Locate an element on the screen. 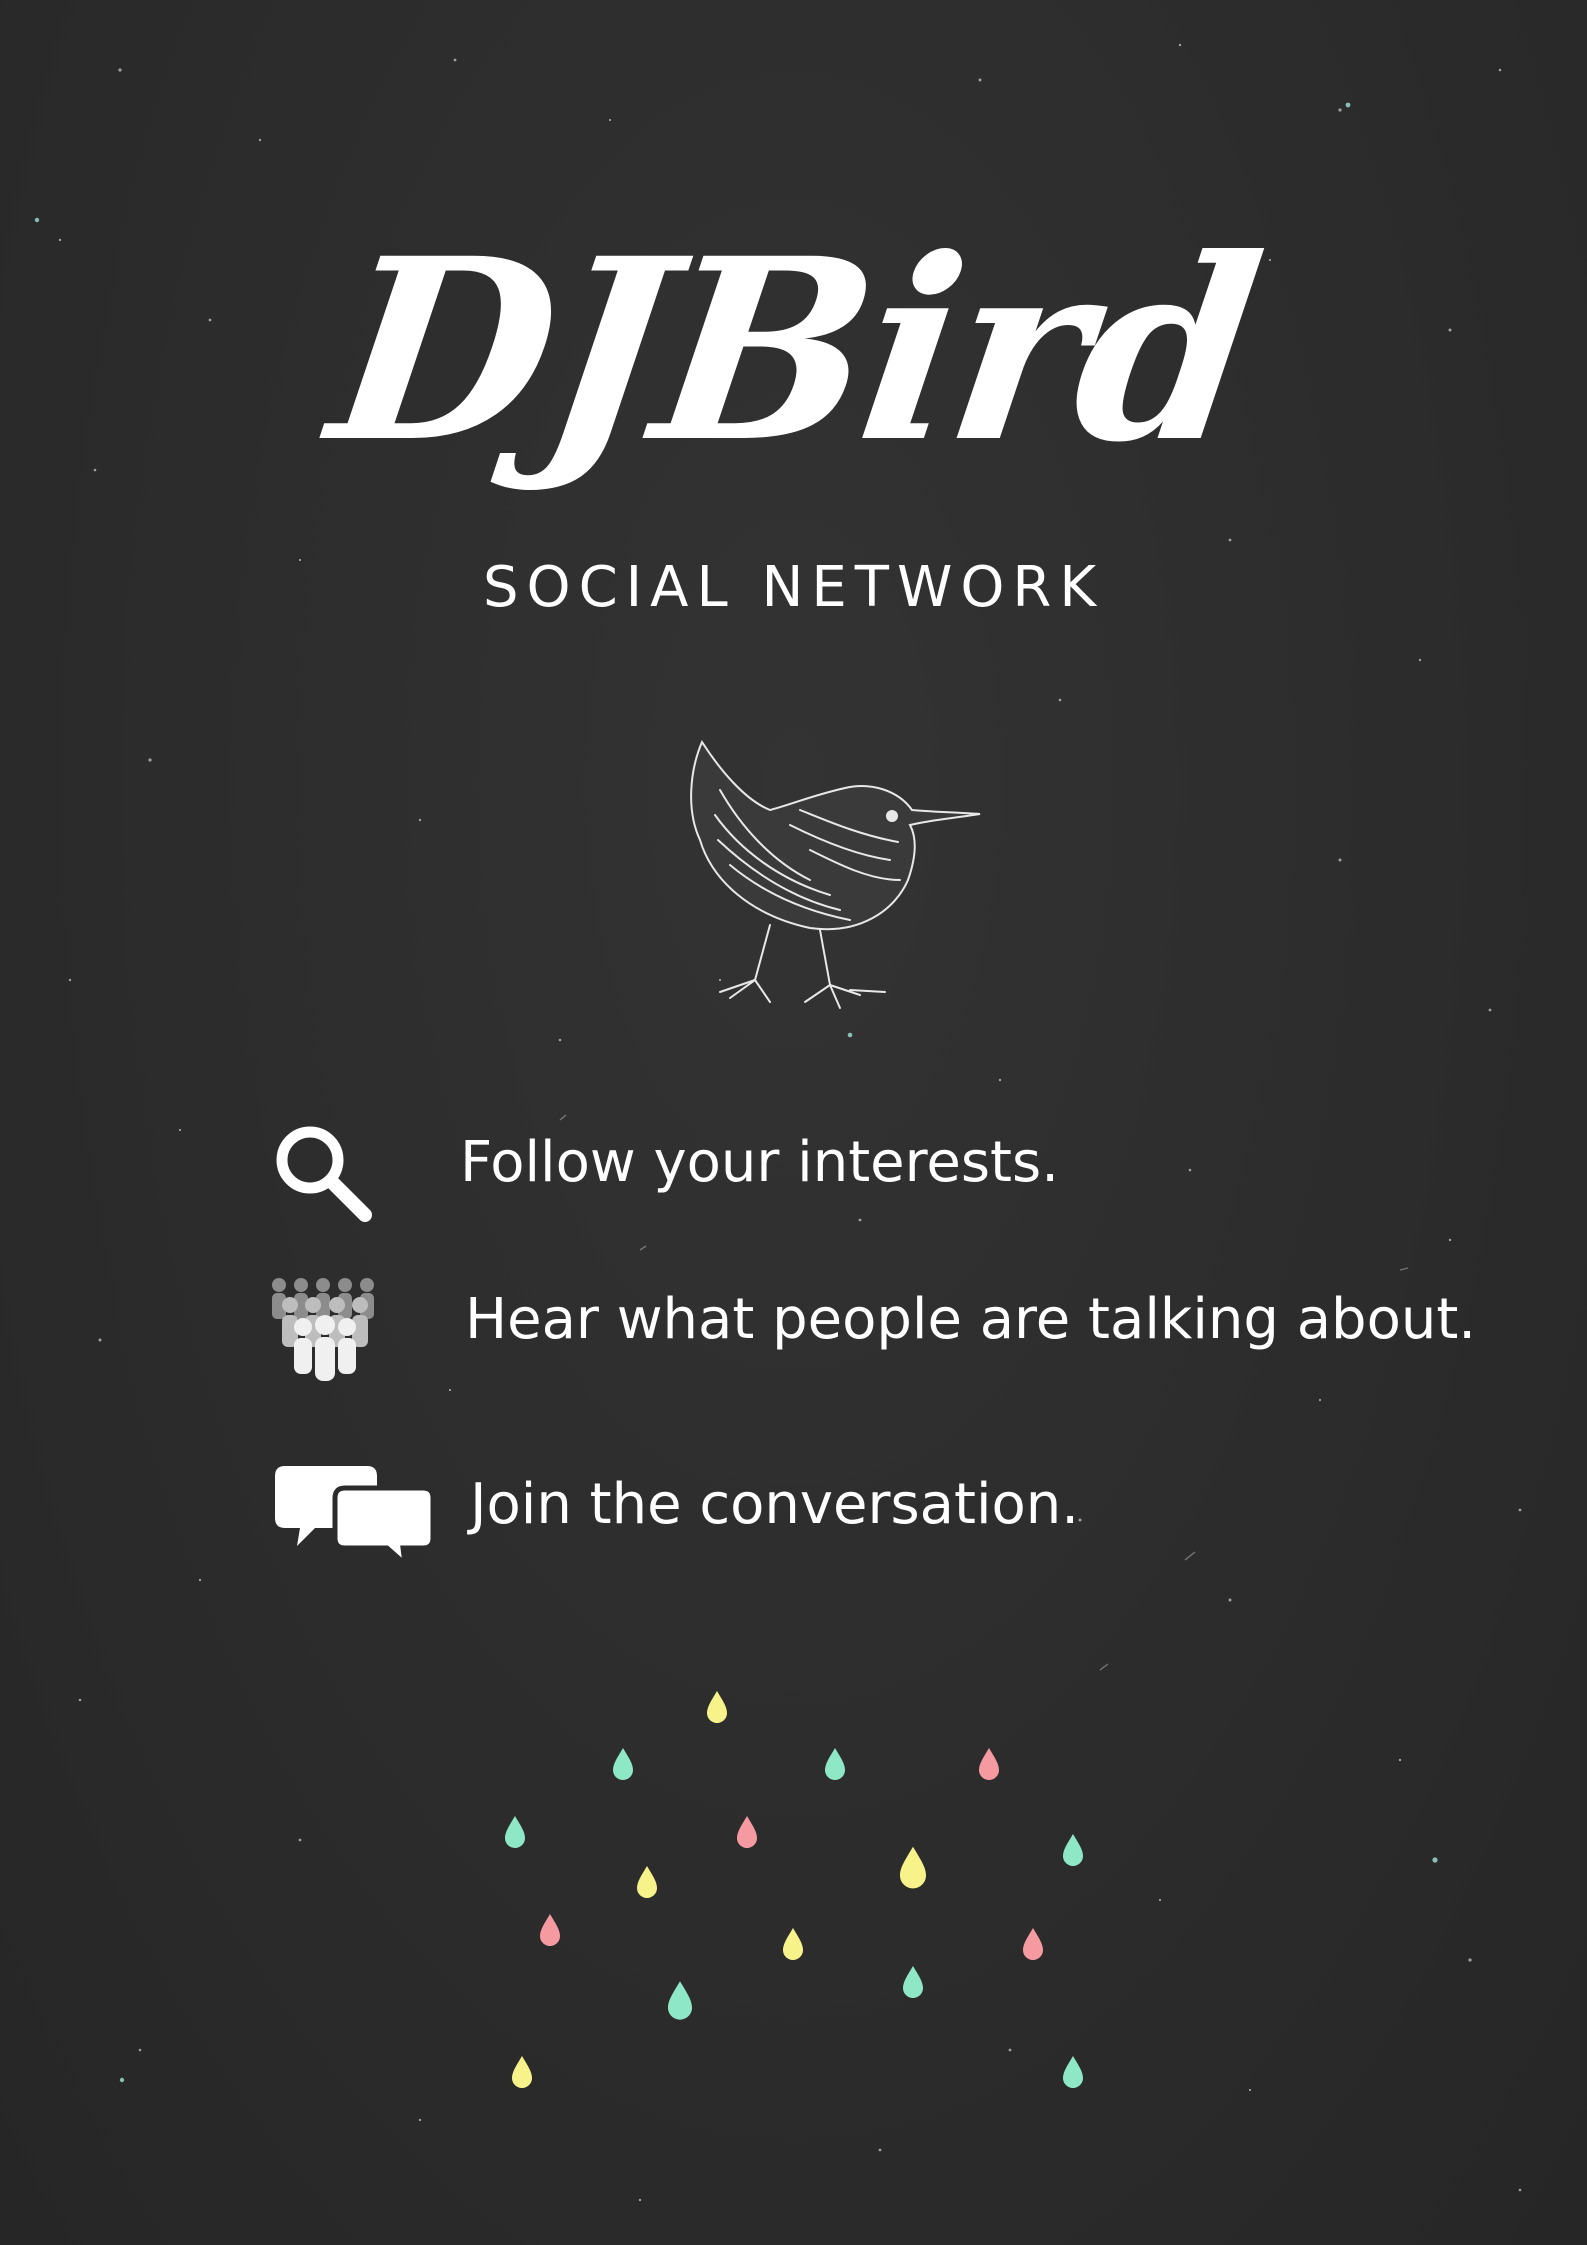 The image size is (1587, 2245). feature-label: Hear what people are talking about. is located at coordinates (971, 1319).